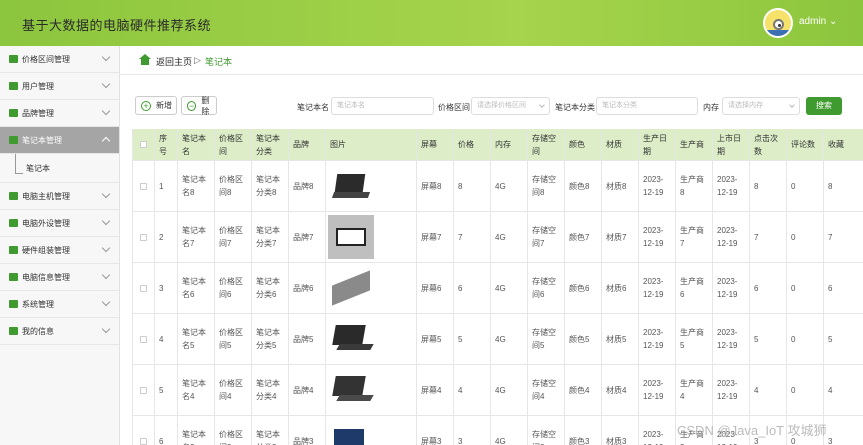 This screenshot has height=445, width=863. Describe the element at coordinates (768, 339) in the screenshot. I see `cell-clicks: 5` at that location.